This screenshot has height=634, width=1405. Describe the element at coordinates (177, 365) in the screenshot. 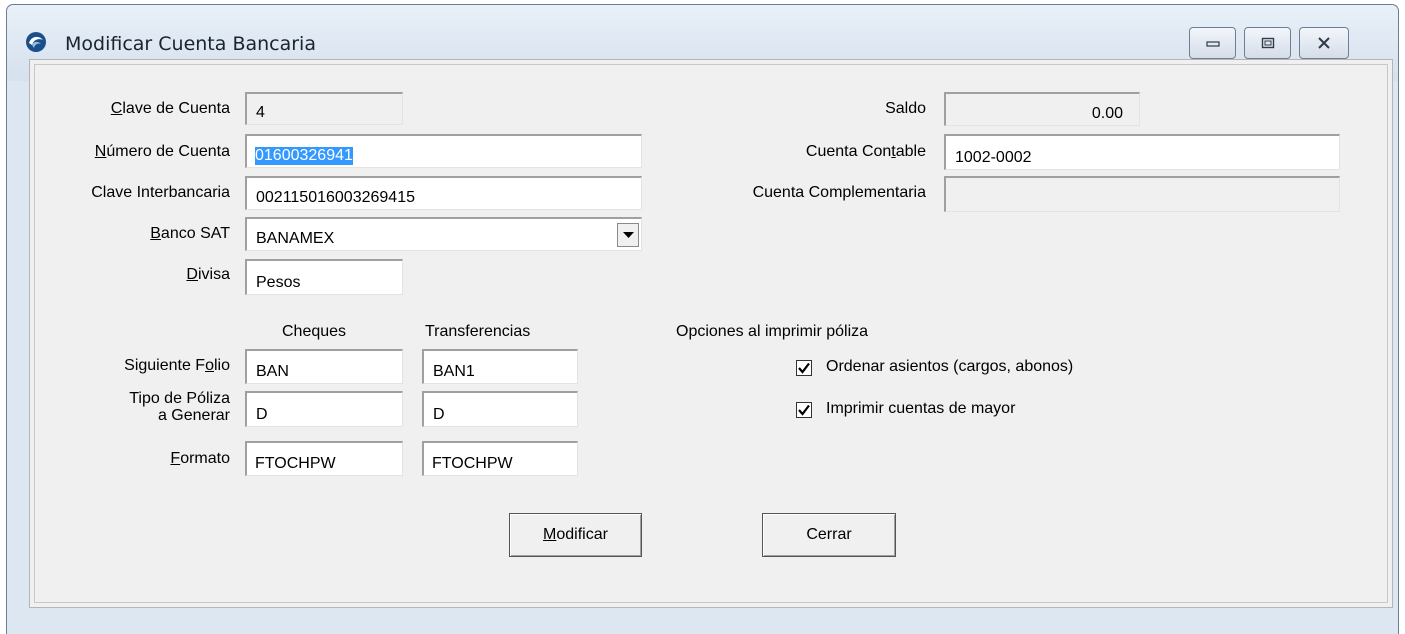

I see `siguiente-folio-label: Siguiente Folio` at that location.